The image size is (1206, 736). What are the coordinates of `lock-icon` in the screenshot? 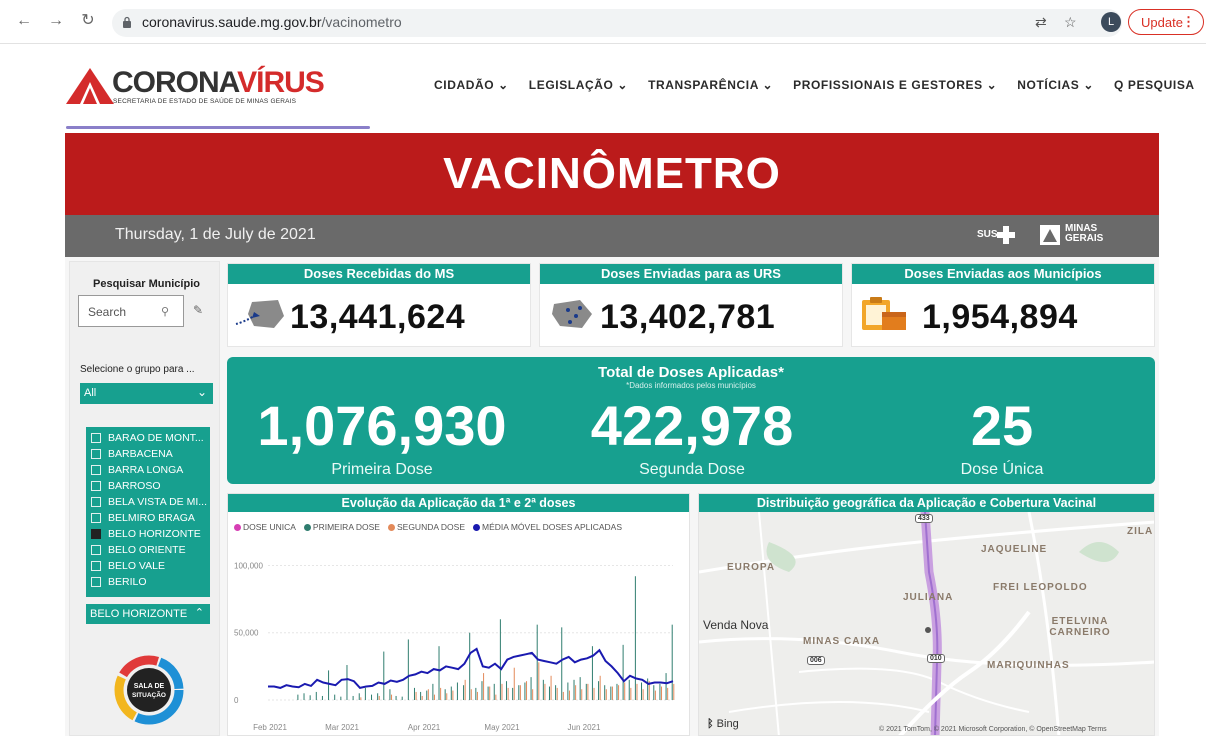 It's located at (127, 22).